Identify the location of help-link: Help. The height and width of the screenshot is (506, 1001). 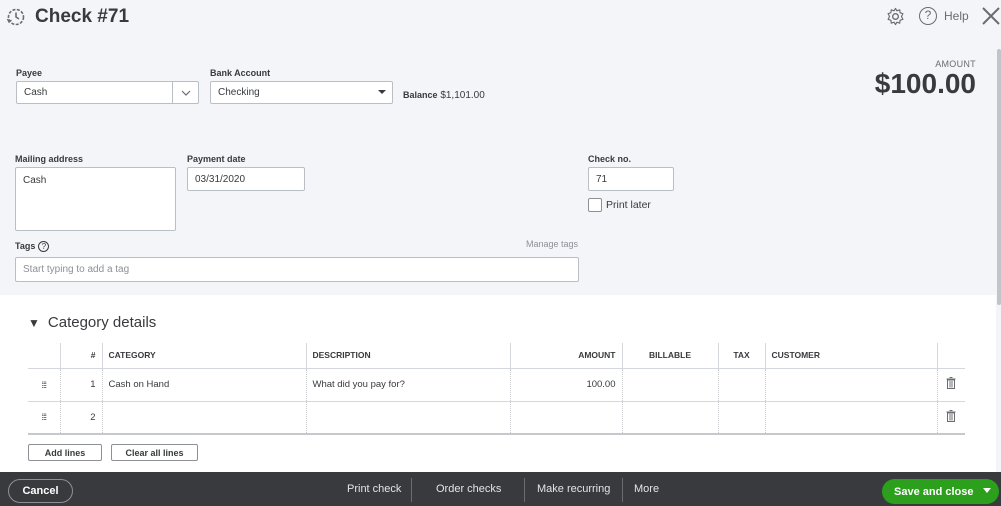
(956, 16).